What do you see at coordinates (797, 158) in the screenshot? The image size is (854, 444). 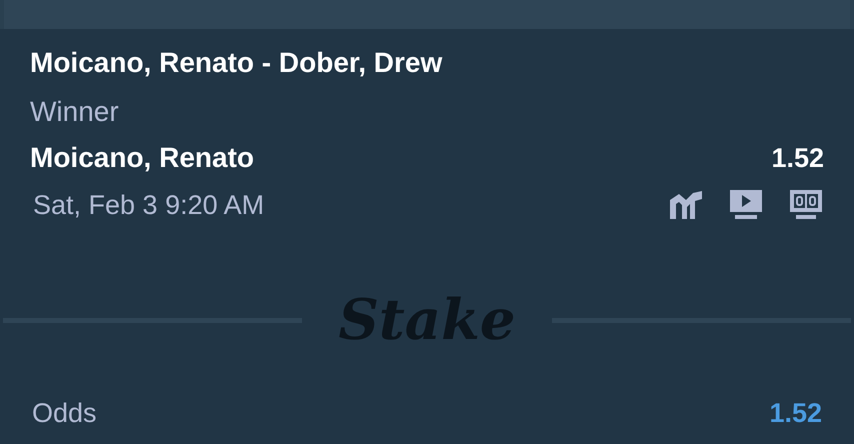 I see `selection-odds: 1.52` at bounding box center [797, 158].